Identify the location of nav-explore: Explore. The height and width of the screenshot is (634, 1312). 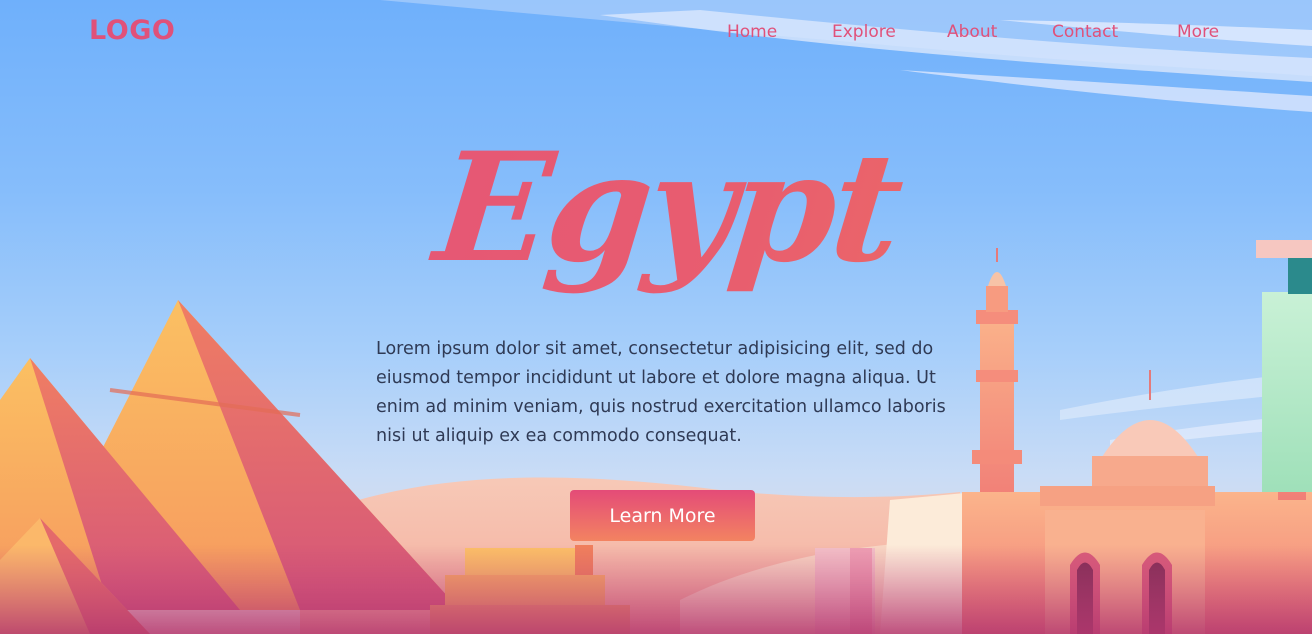
(864, 32).